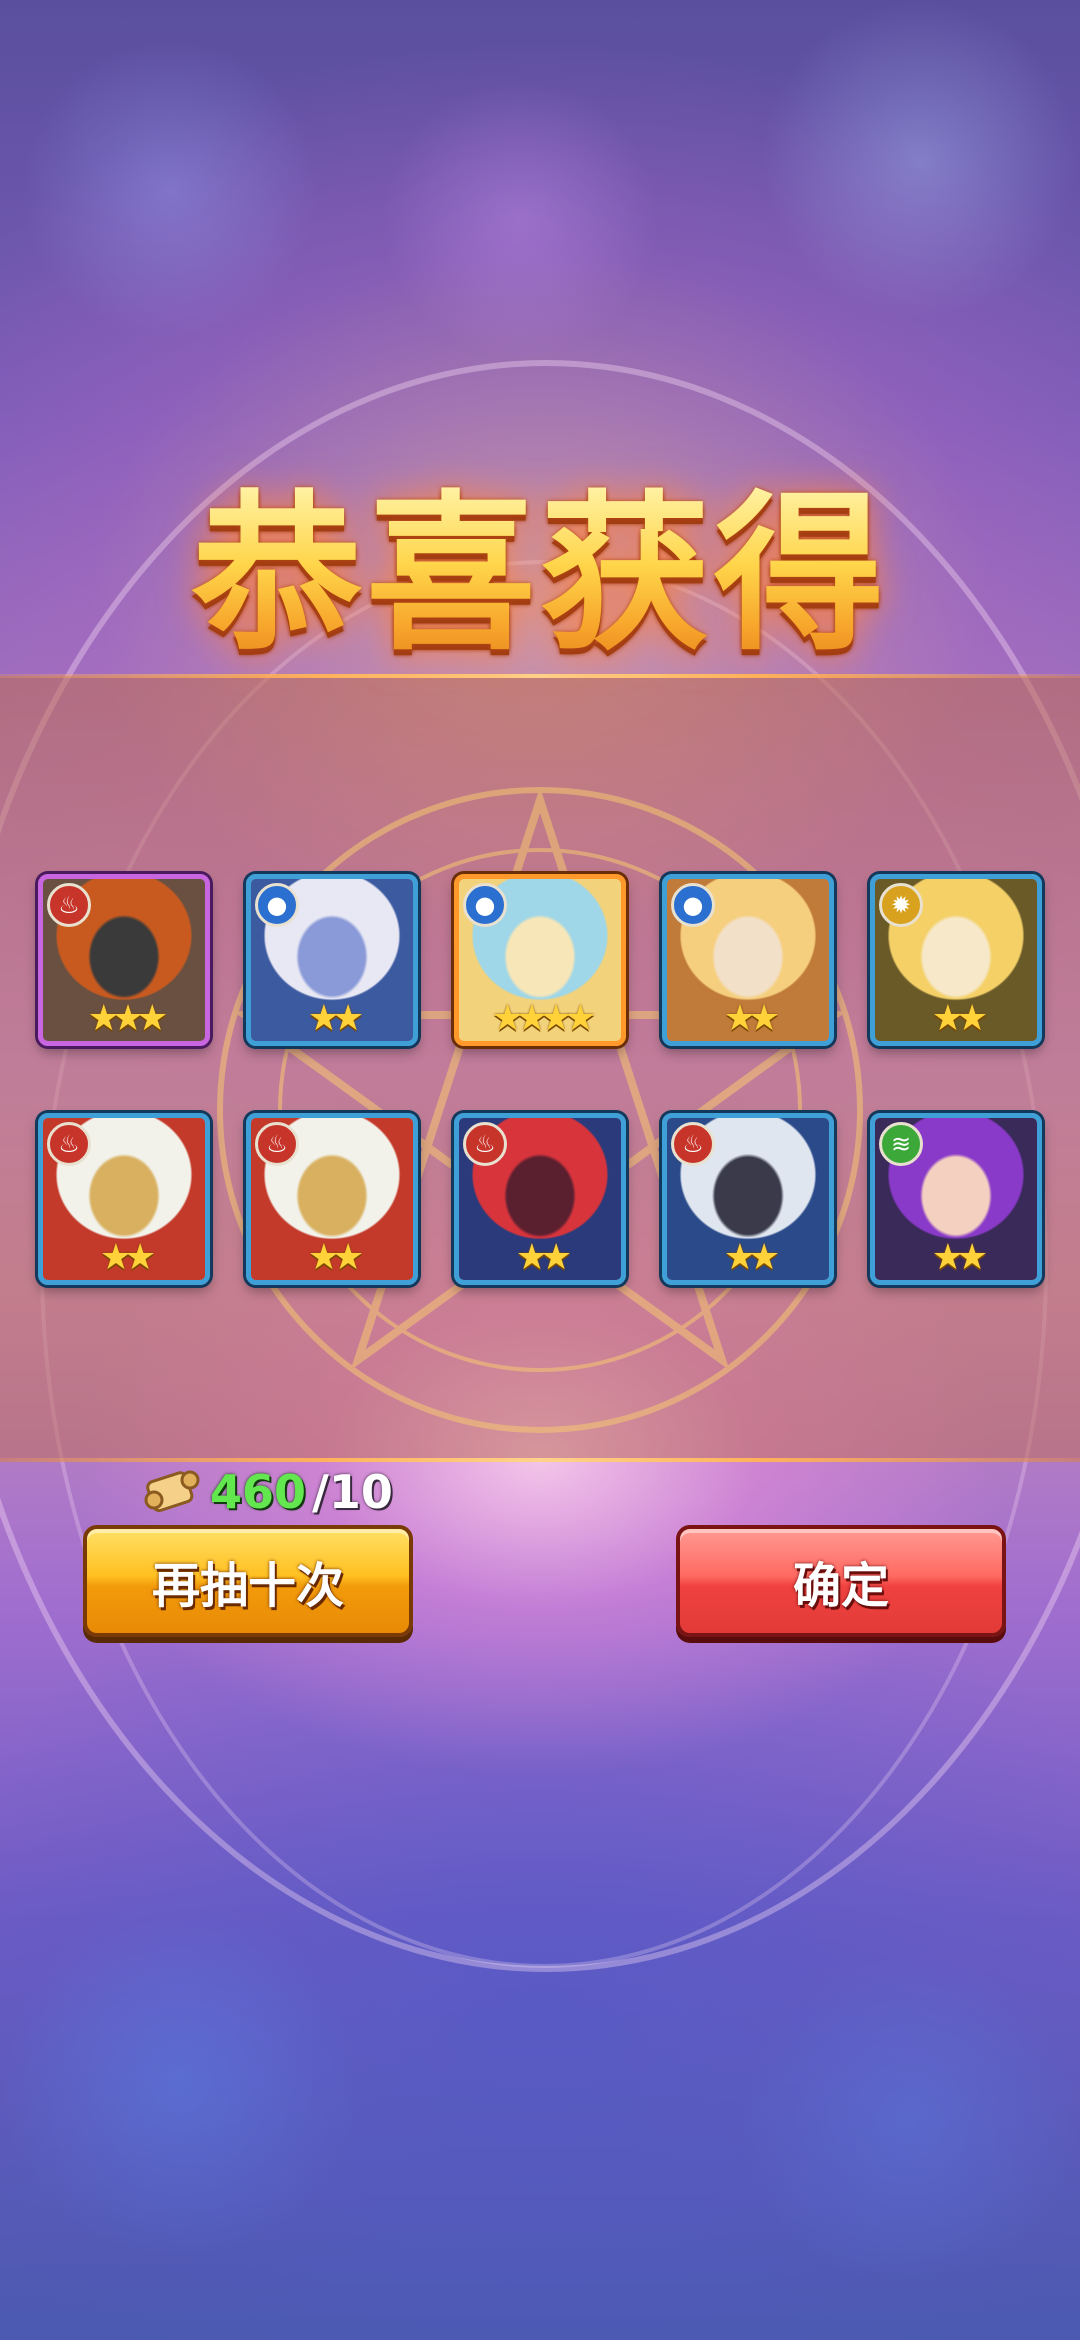  What do you see at coordinates (956, 1199) in the screenshot?
I see `hero-card-purple-hair-girl: ≋ ★★` at bounding box center [956, 1199].